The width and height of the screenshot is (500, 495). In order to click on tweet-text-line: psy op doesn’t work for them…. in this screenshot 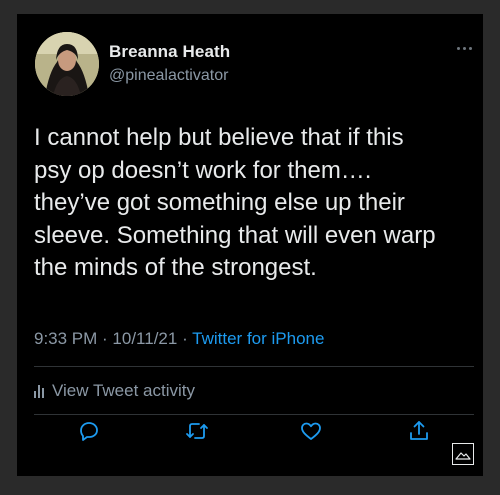, I will do `click(203, 170)`.